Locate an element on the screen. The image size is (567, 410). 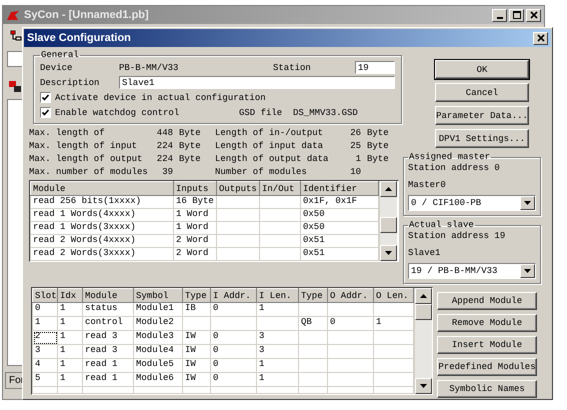
column-header: In/Out is located at coordinates (280, 189).